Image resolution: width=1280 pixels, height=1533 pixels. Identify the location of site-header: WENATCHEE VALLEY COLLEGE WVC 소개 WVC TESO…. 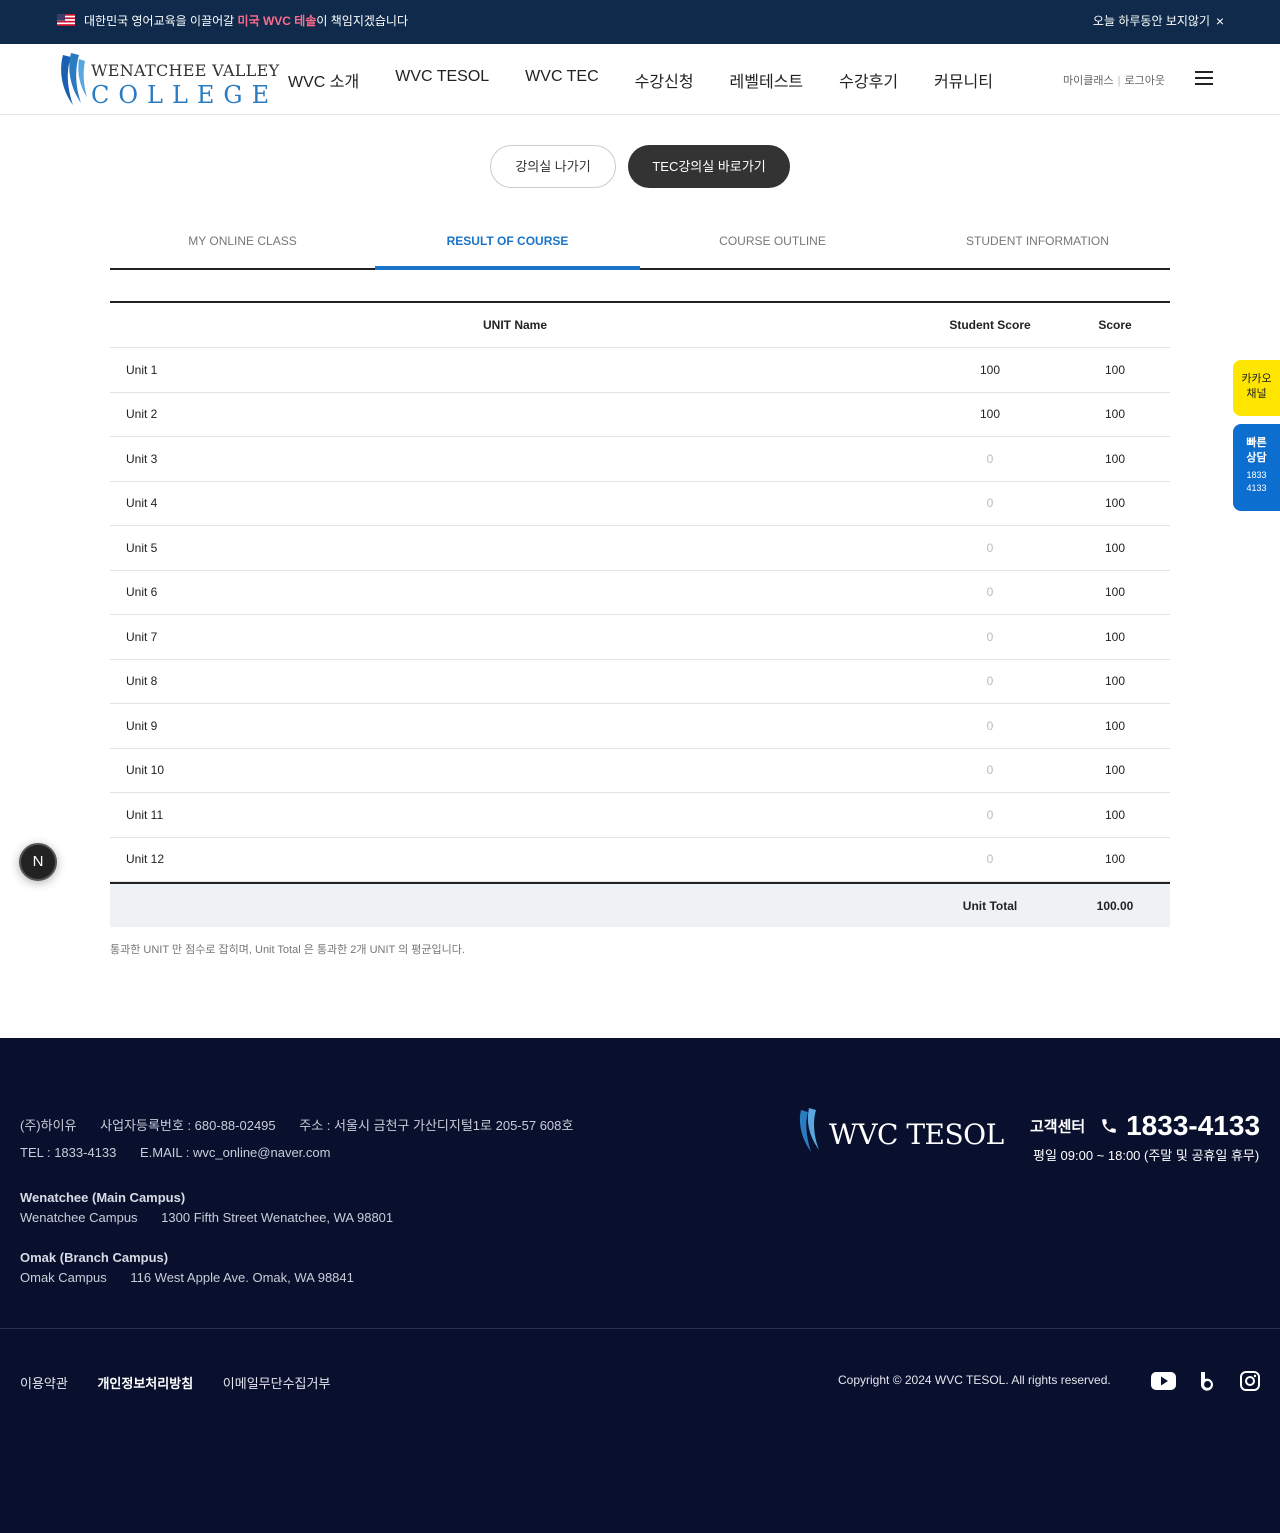
(640, 79).